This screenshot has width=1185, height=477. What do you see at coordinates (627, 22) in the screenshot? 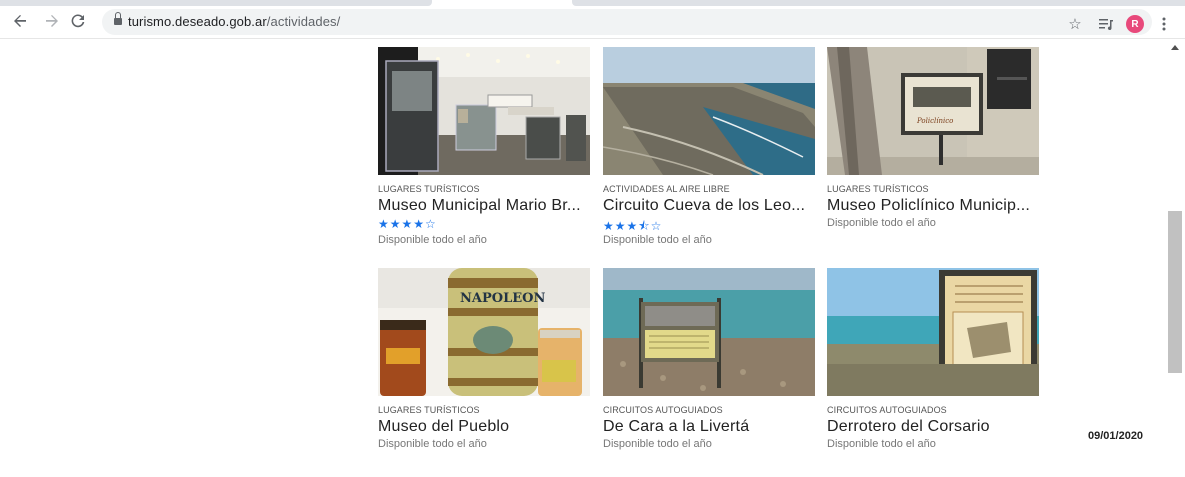
I see `address-bar: turismo.deseado.gob.ar/actividades/` at bounding box center [627, 22].